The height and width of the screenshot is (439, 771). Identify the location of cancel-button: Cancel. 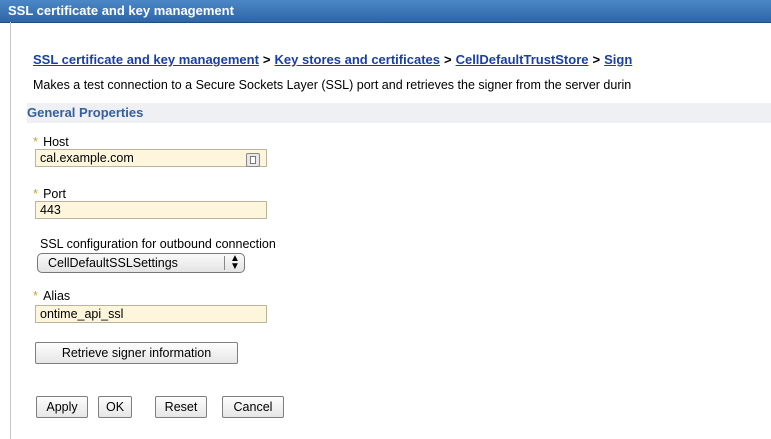
(253, 407).